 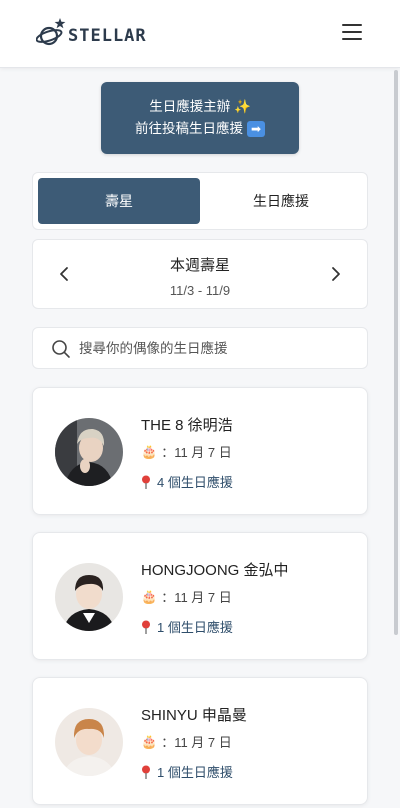 I want to click on idol-card: THE 8 徐明浩 🎂 ：11 月 7 日 4 個生日應援, so click(x=200, y=451).